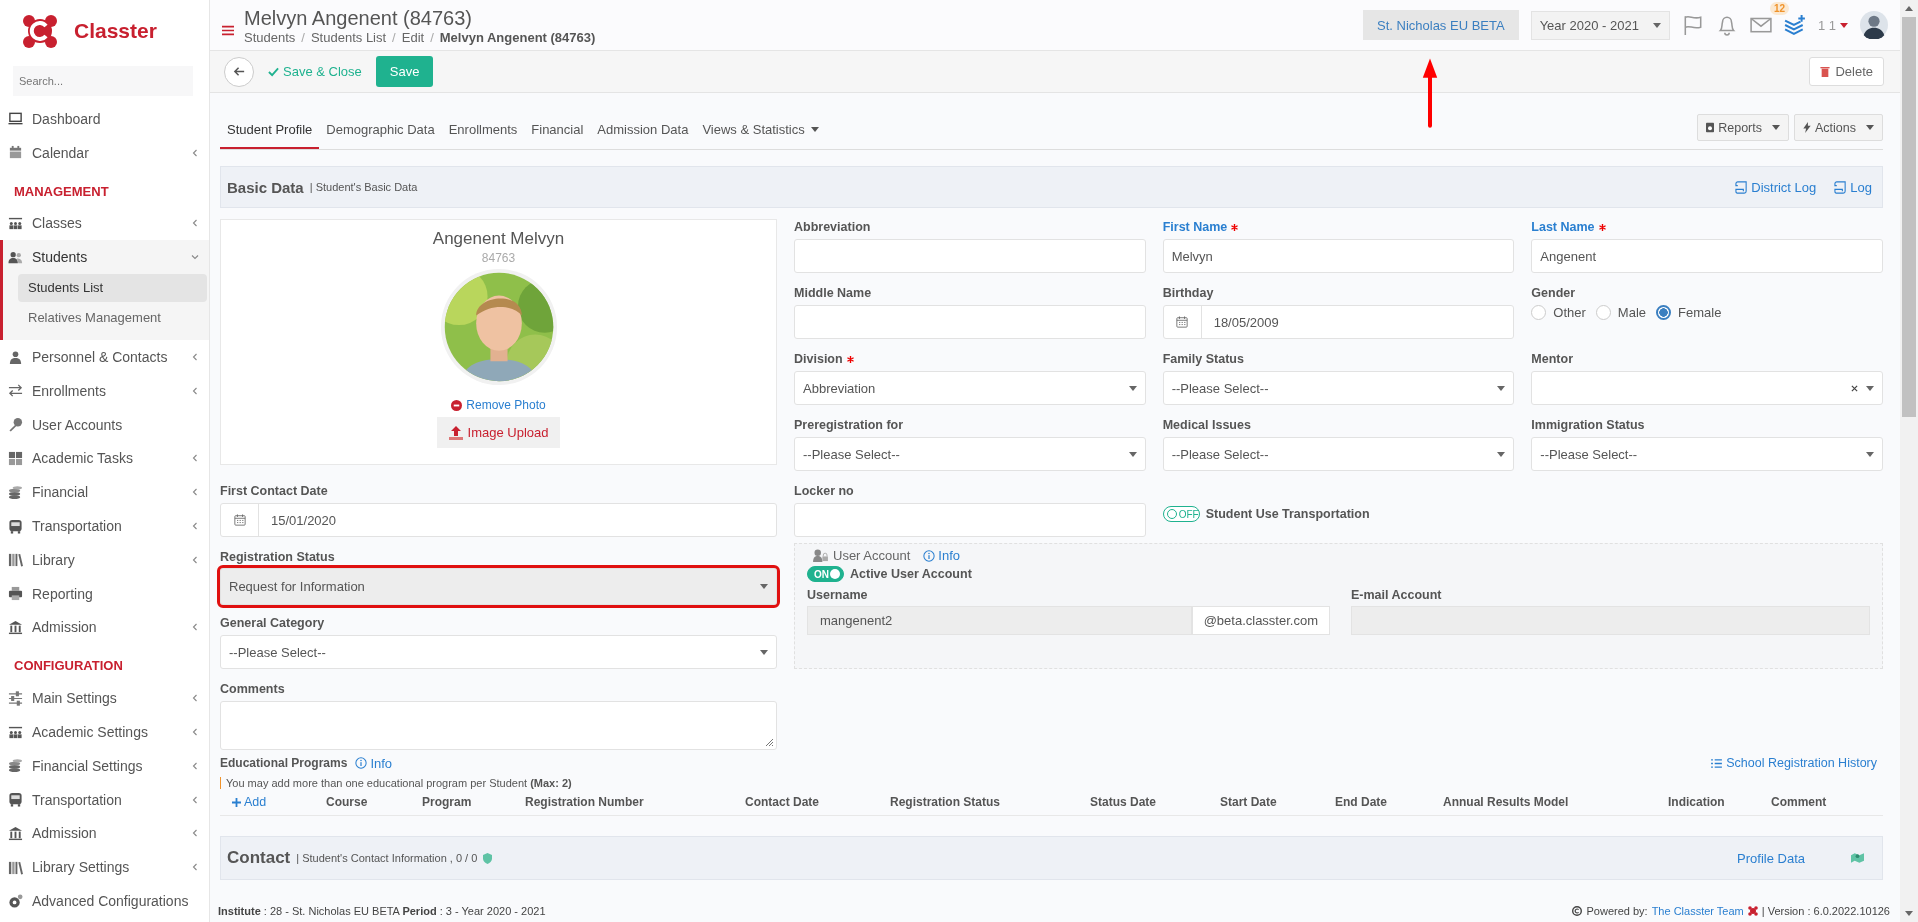 The width and height of the screenshot is (1918, 922). I want to click on map-icon, so click(1857, 858).